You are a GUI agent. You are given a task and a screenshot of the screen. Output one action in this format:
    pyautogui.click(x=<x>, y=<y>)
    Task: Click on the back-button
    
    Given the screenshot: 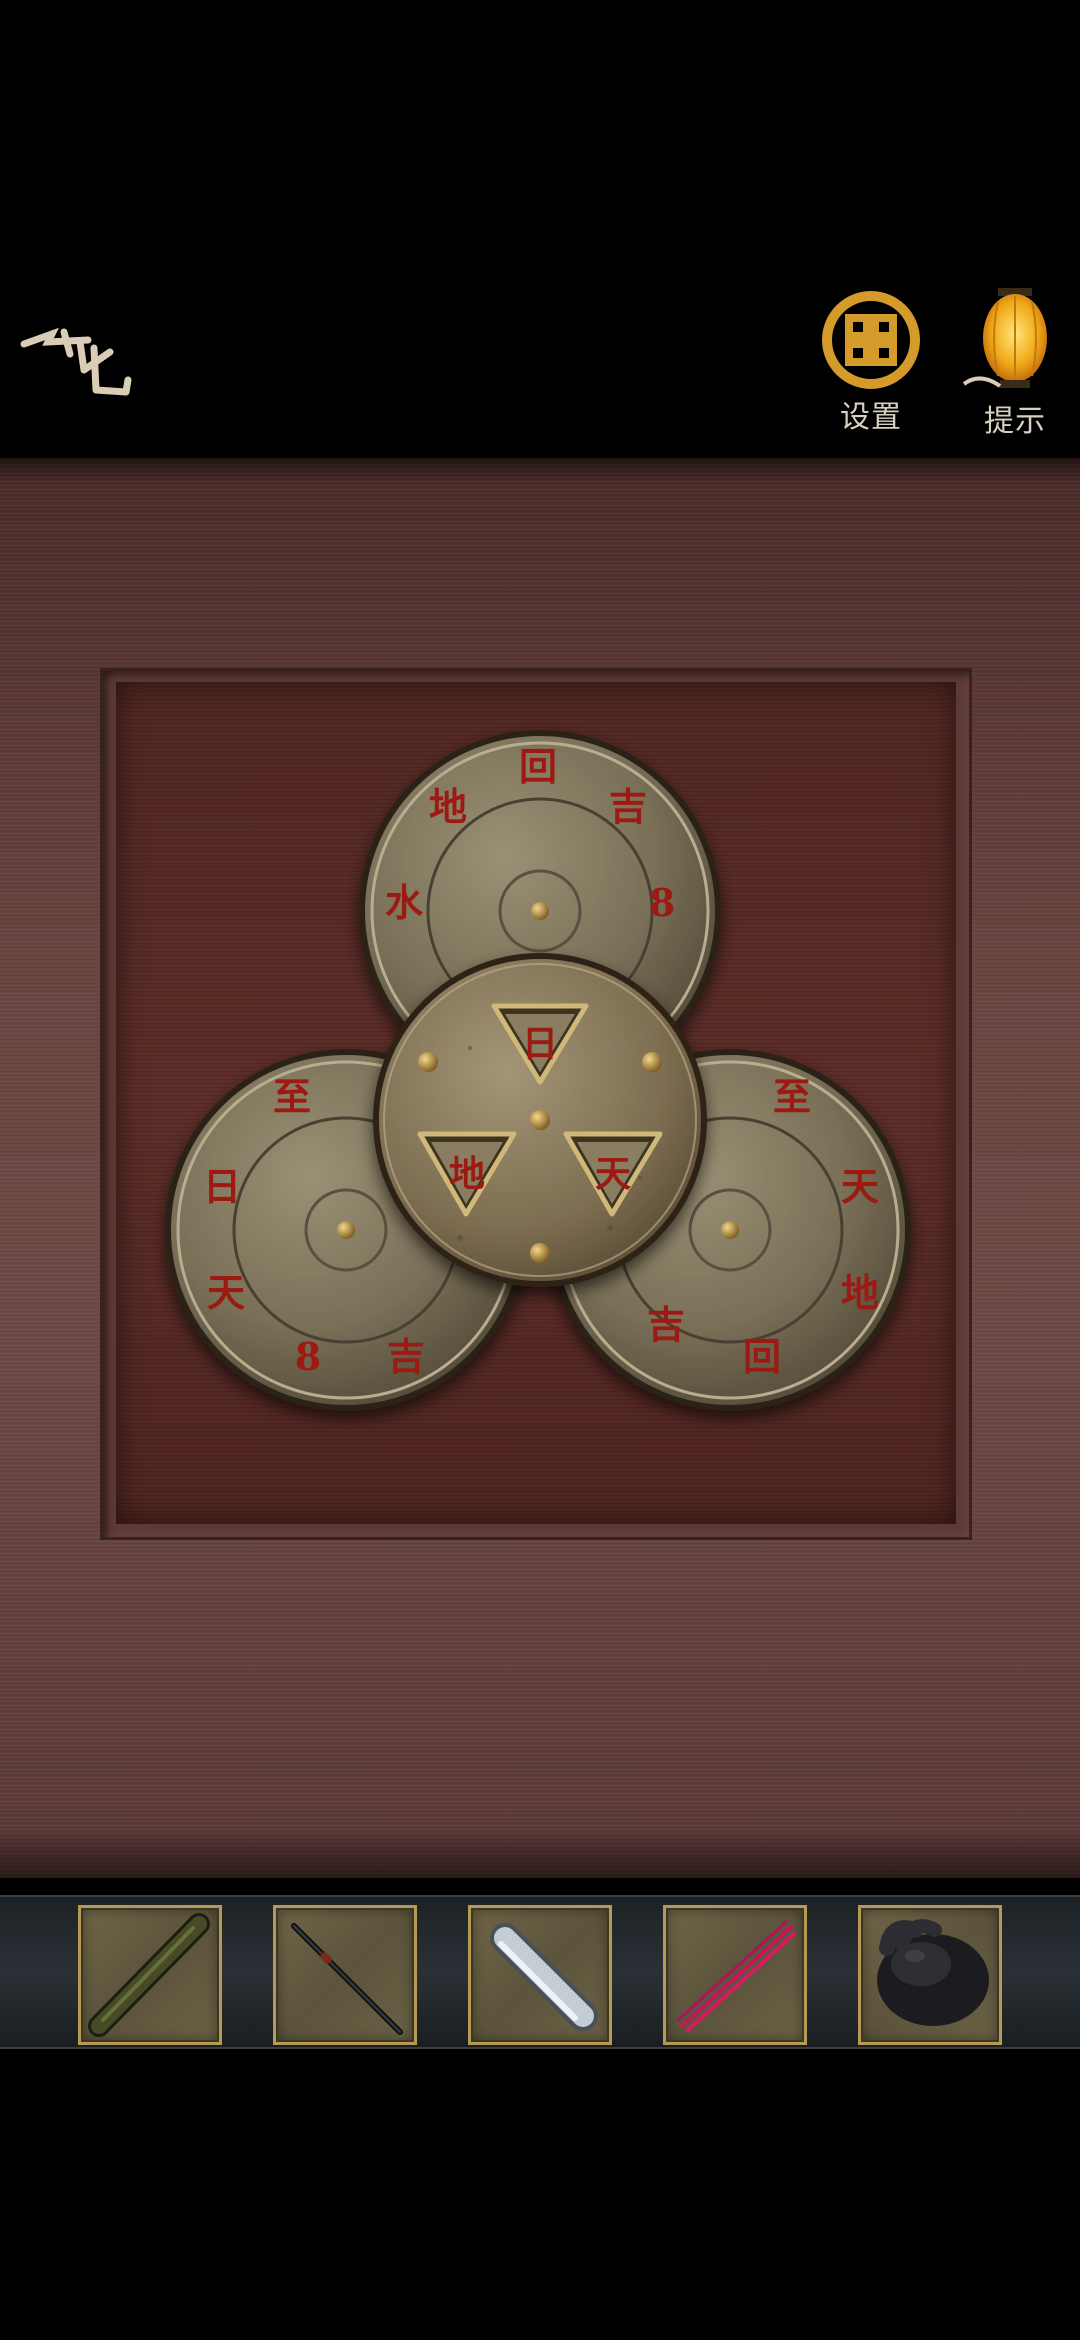 What is the action you would take?
    pyautogui.click(x=77, y=362)
    